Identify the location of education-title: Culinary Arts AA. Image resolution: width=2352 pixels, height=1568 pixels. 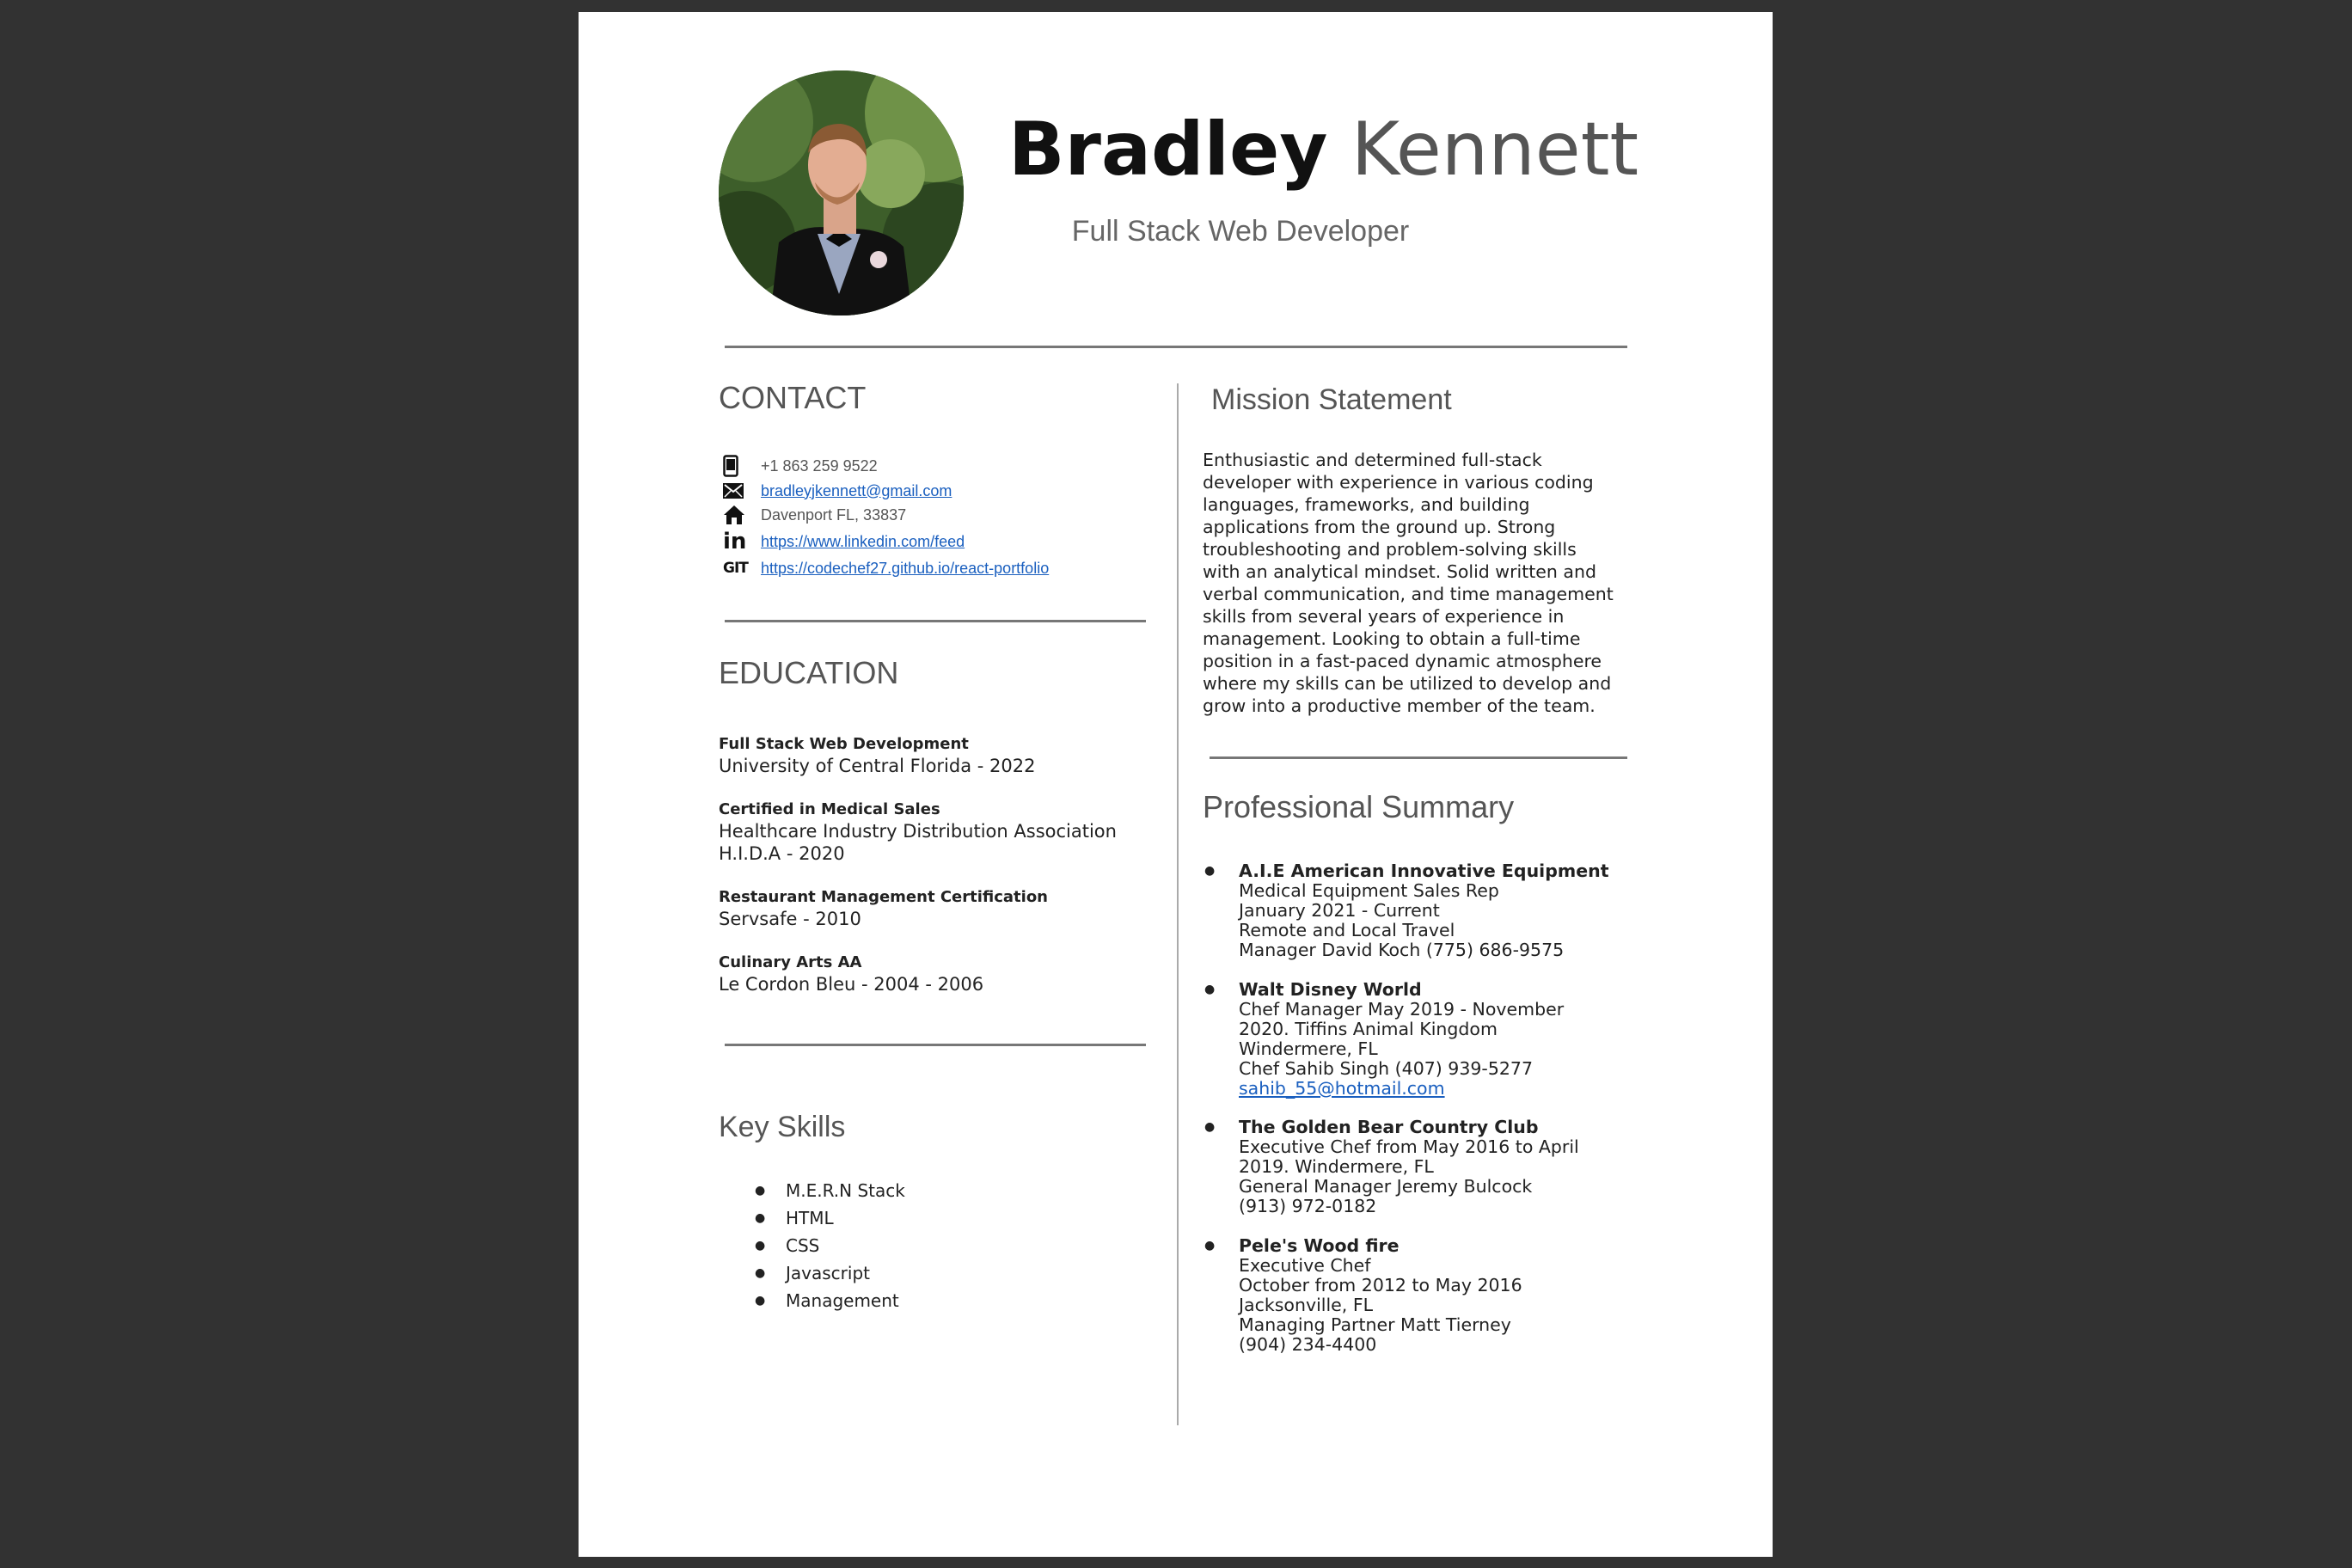
(790, 962).